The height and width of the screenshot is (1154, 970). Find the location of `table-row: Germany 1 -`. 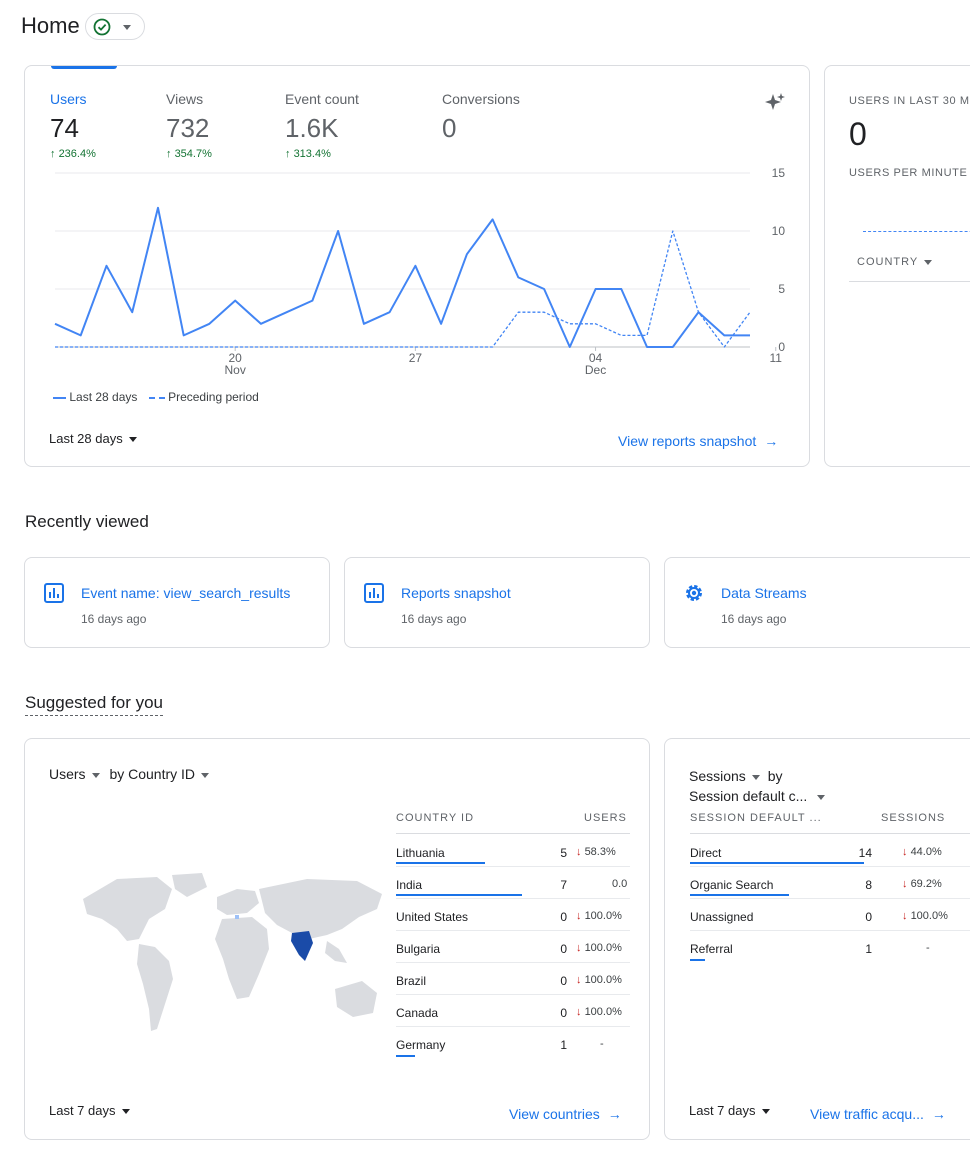

table-row: Germany 1 - is located at coordinates (513, 1043).